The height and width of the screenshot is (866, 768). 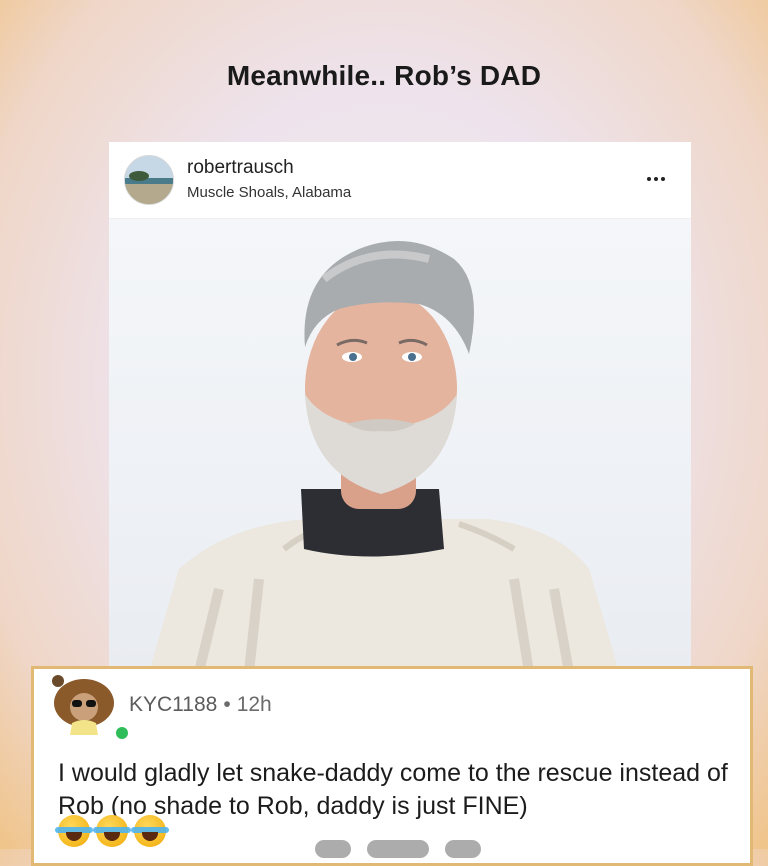 What do you see at coordinates (269, 192) in the screenshot?
I see `post-location: Muscle Shoals, Alabama` at bounding box center [269, 192].